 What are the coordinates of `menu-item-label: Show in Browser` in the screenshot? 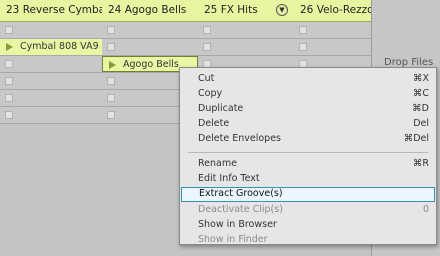 It's located at (237, 224).